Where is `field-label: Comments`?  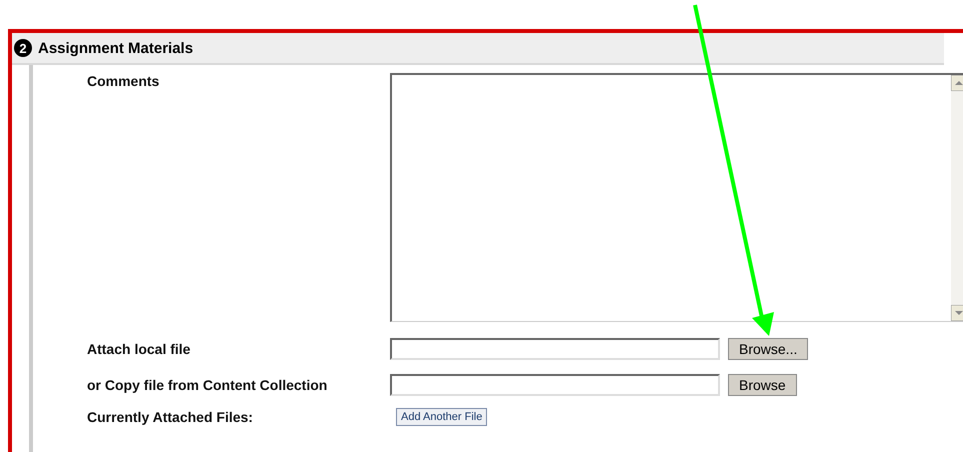
field-label: Comments is located at coordinates (123, 81).